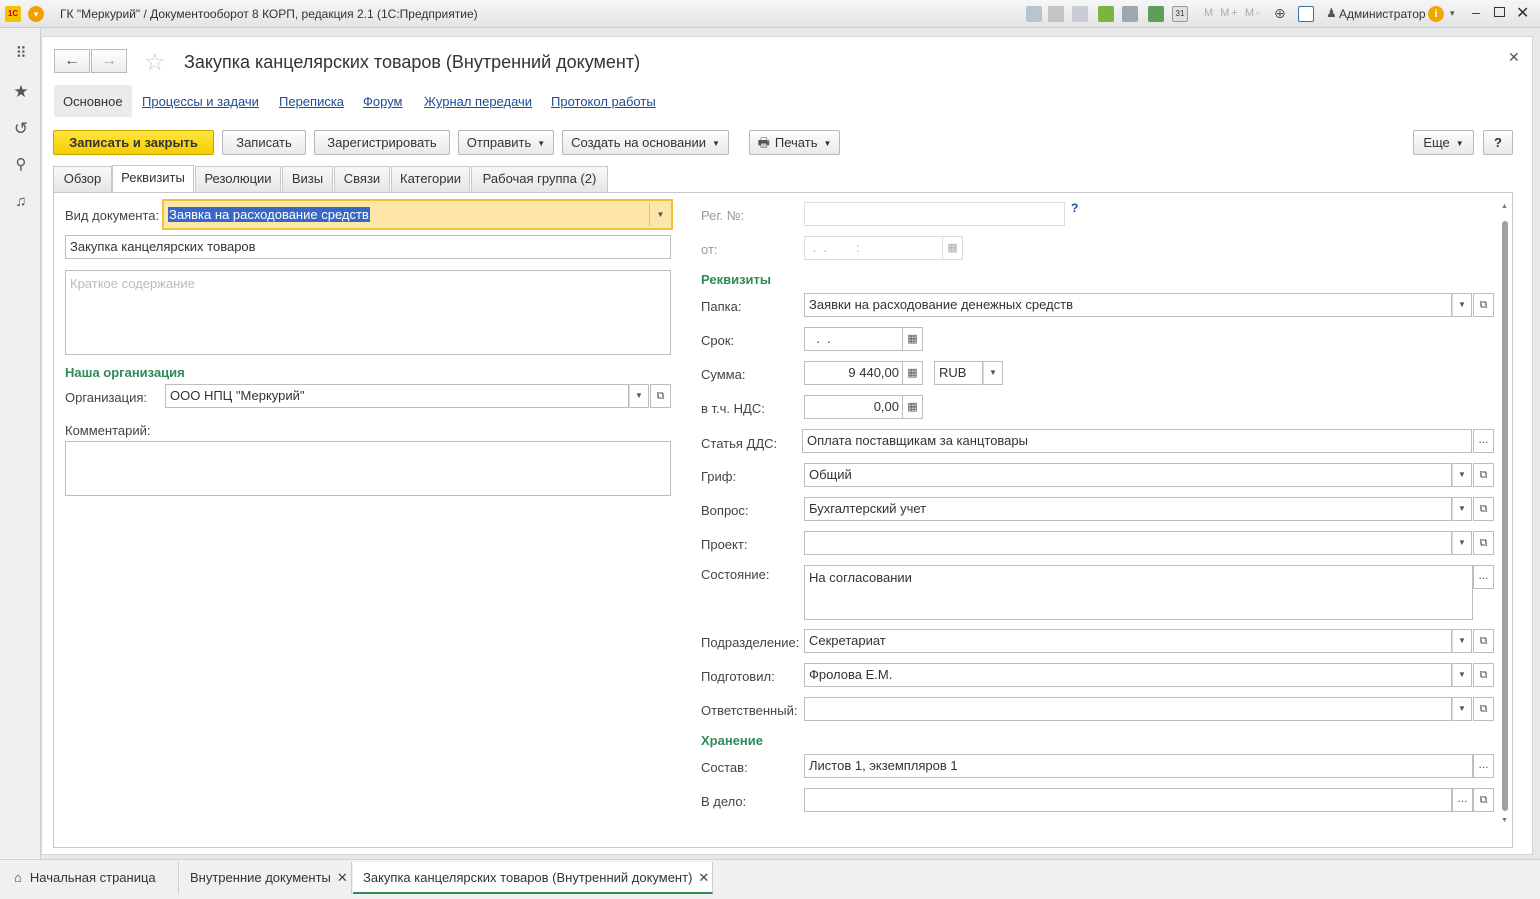  What do you see at coordinates (794, 142) in the screenshot?
I see `print-button: 🖶 Печать ▼` at bounding box center [794, 142].